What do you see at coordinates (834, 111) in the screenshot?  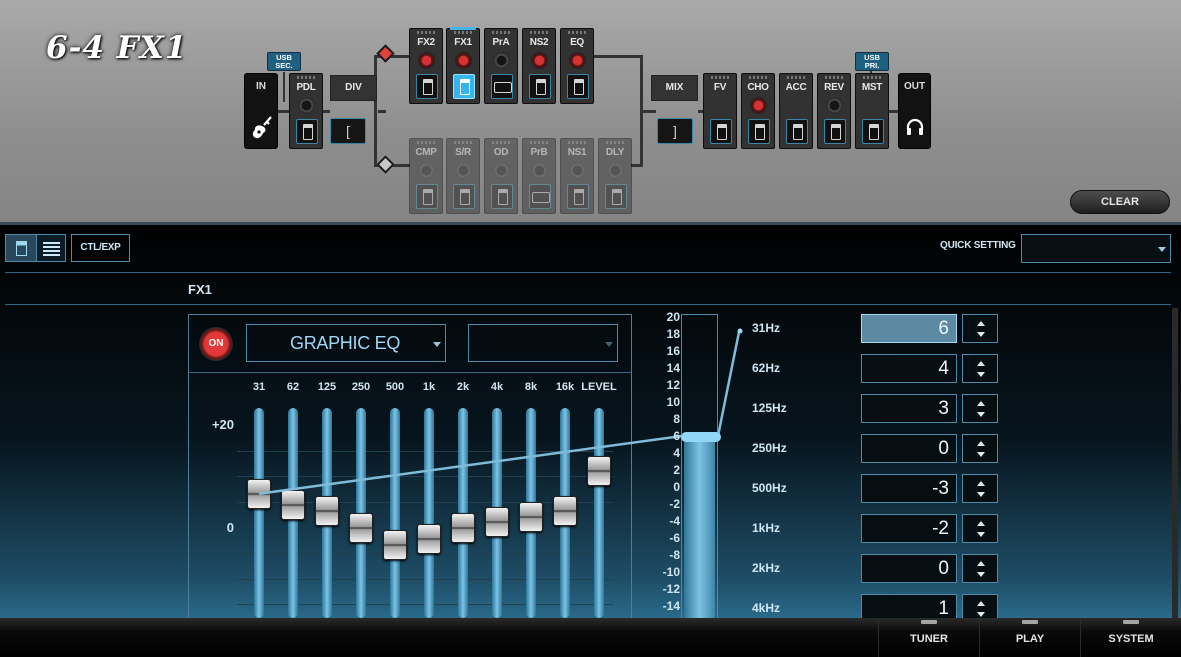 I see `block-rev: REV` at bounding box center [834, 111].